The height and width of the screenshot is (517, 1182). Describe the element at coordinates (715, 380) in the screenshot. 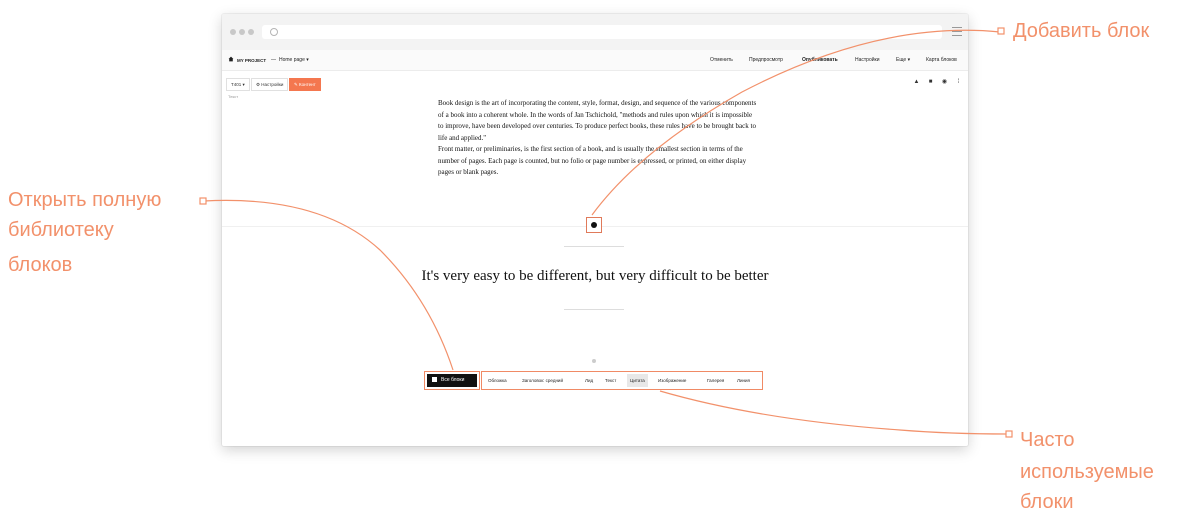

I see `chip-gallery: Галерея` at that location.